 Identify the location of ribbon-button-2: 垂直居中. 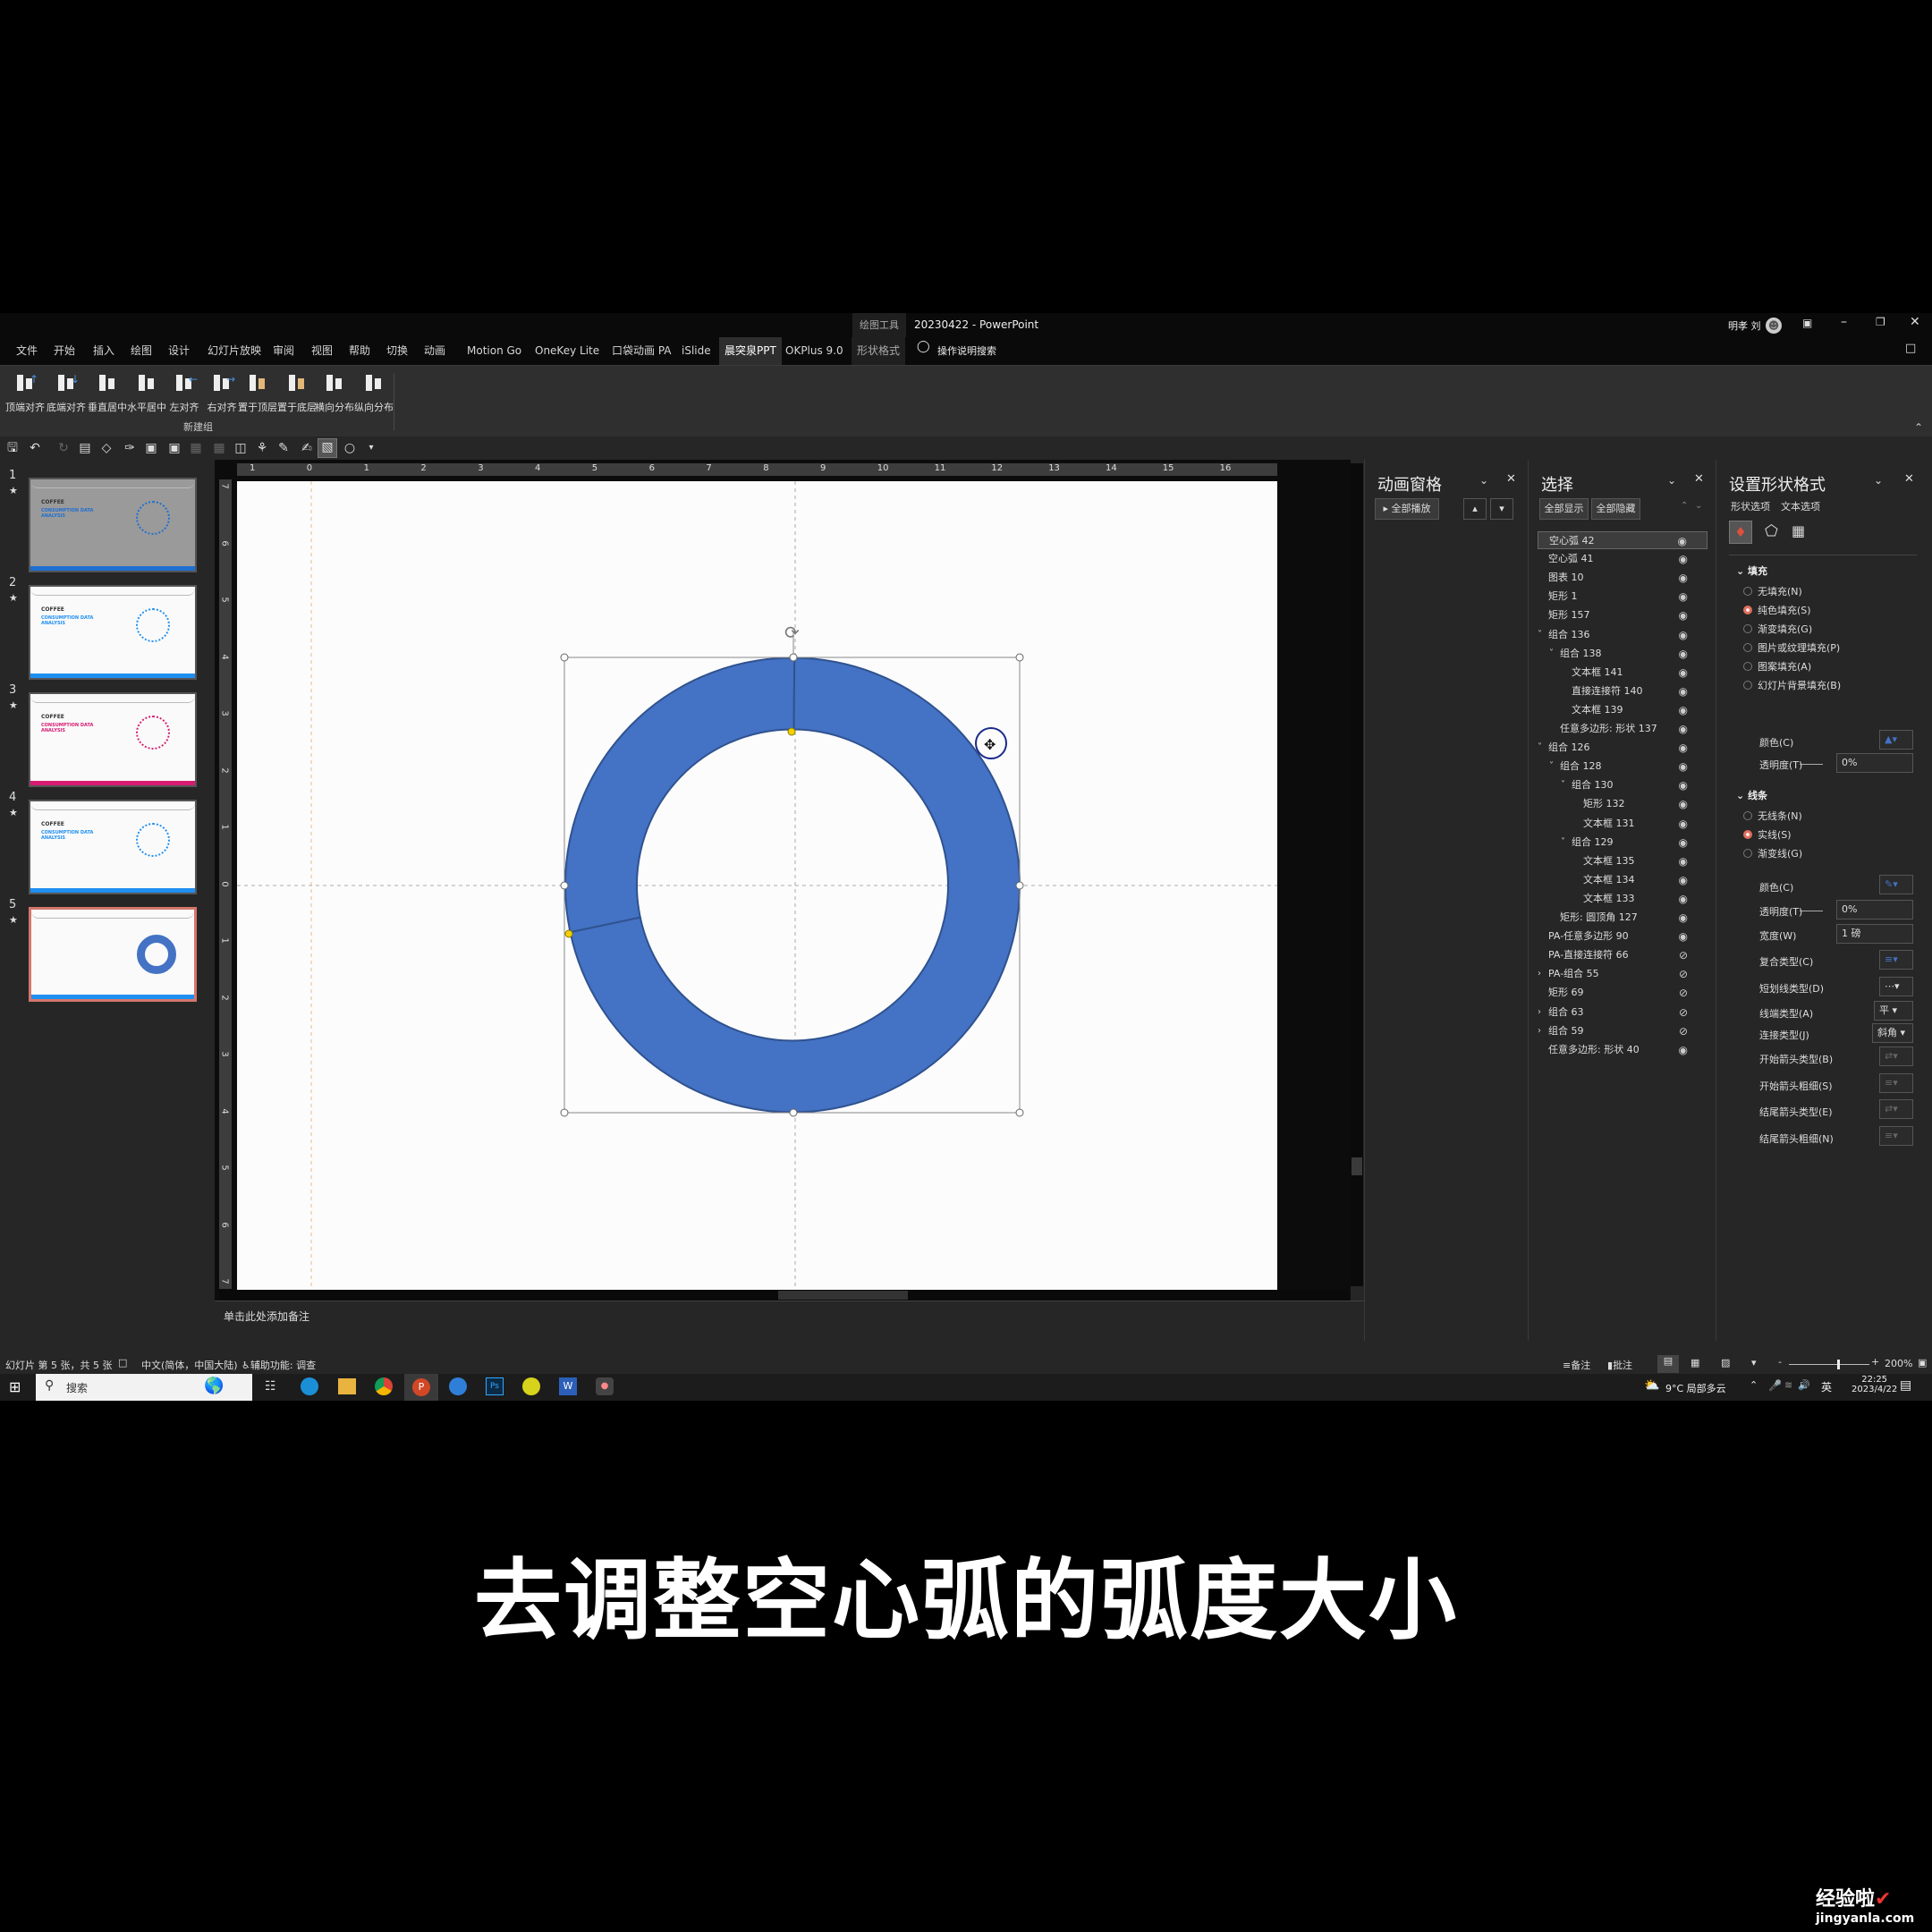
(107, 392).